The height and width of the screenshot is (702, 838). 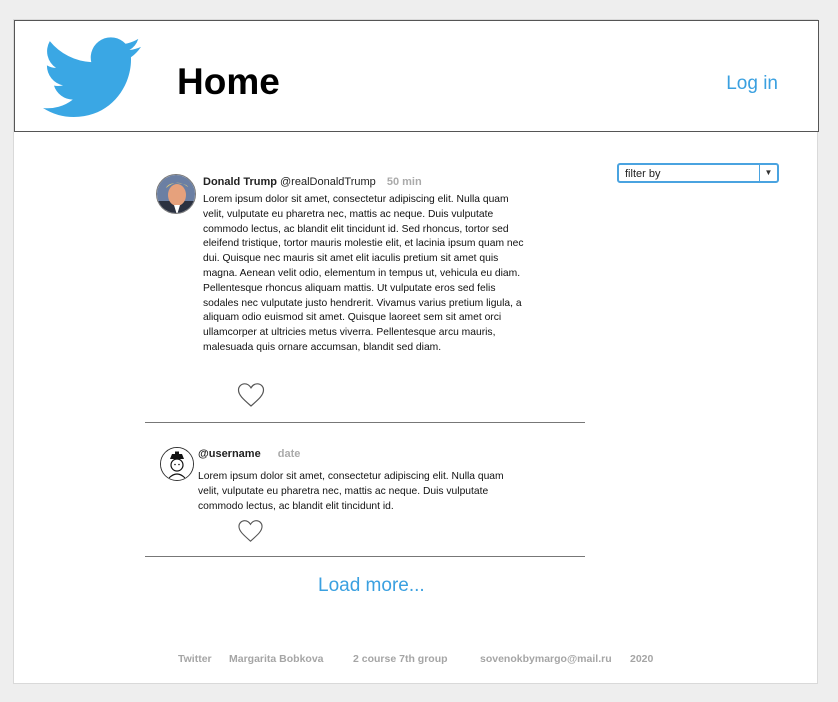 I want to click on page-title: Home, so click(x=228, y=81).